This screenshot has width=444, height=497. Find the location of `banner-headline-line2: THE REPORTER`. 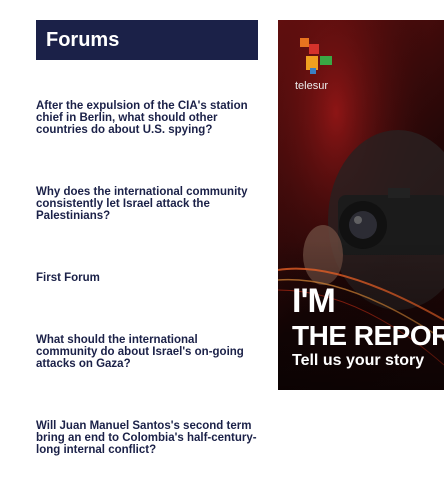

banner-headline-line2: THE REPORTER is located at coordinates (368, 335).